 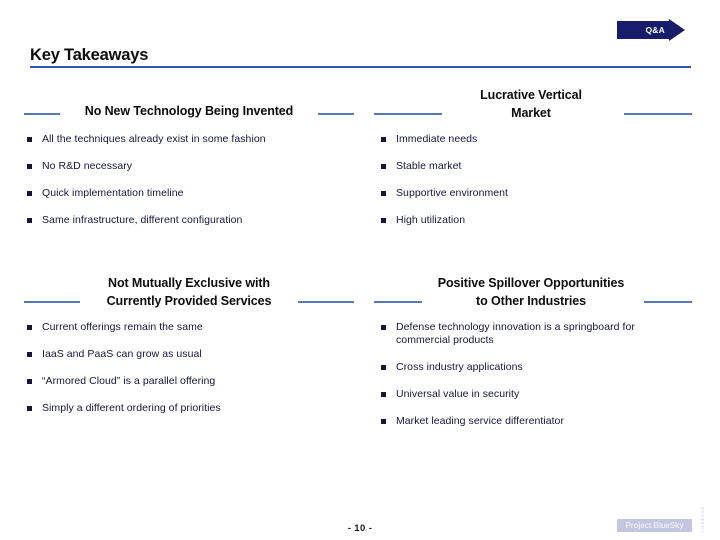 I want to click on section-heading: Lucrative Vertical Market, so click(x=531, y=103).